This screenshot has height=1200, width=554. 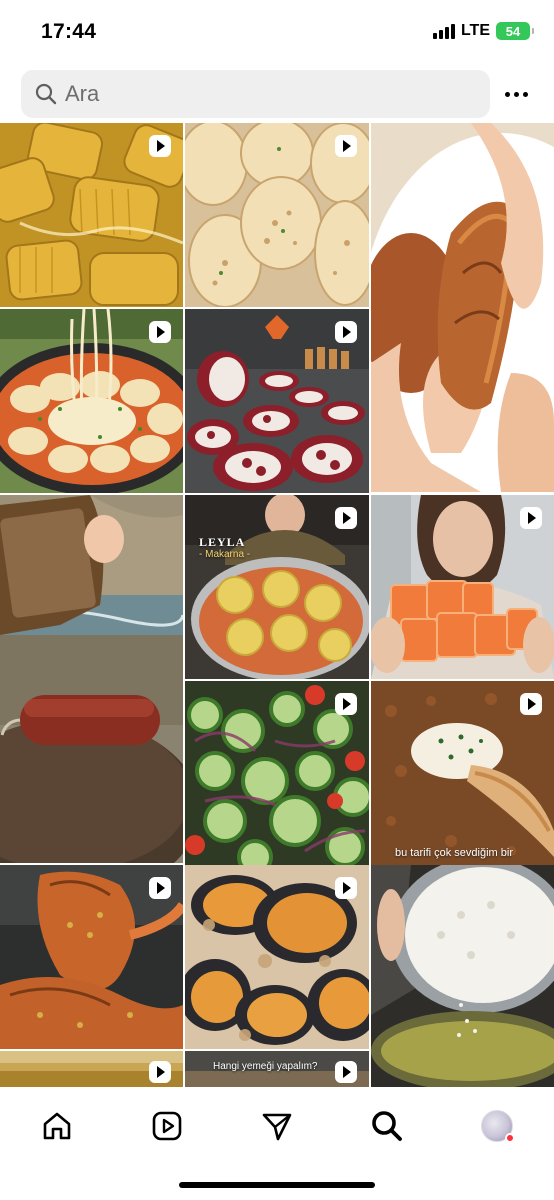 I want to click on send-icon, so click(x=277, y=1127).